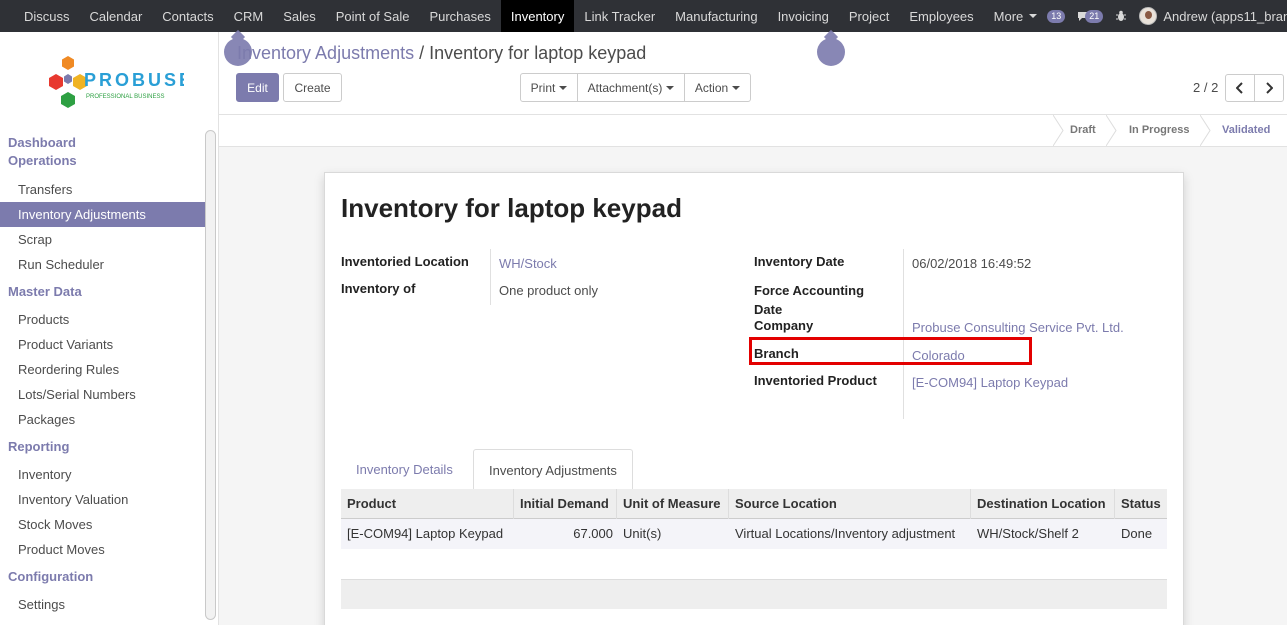 The height and width of the screenshot is (625, 1287). What do you see at coordinates (511, 208) in the screenshot?
I see `record-title: Inventory for laptop keypad` at bounding box center [511, 208].